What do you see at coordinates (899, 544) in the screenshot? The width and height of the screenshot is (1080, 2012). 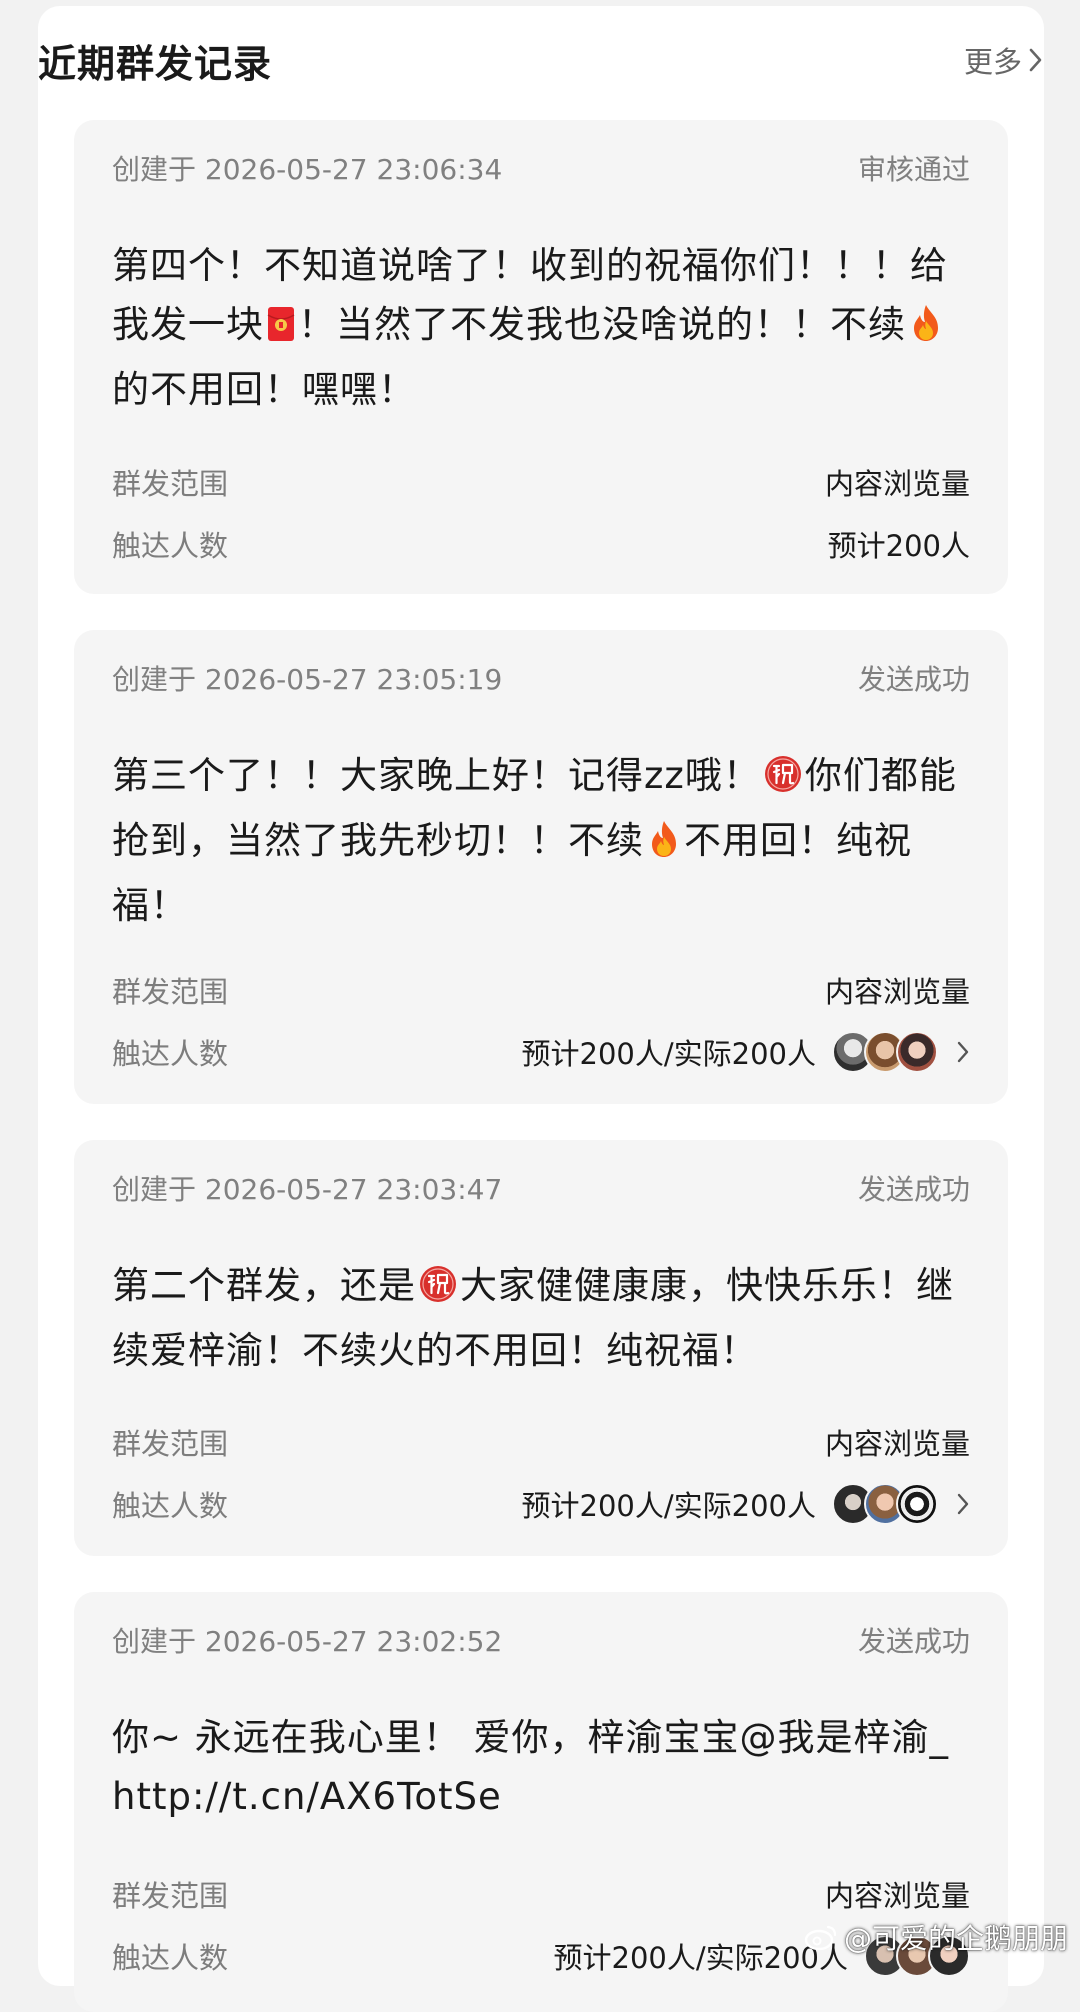 I see `reach-value: 预计200人` at bounding box center [899, 544].